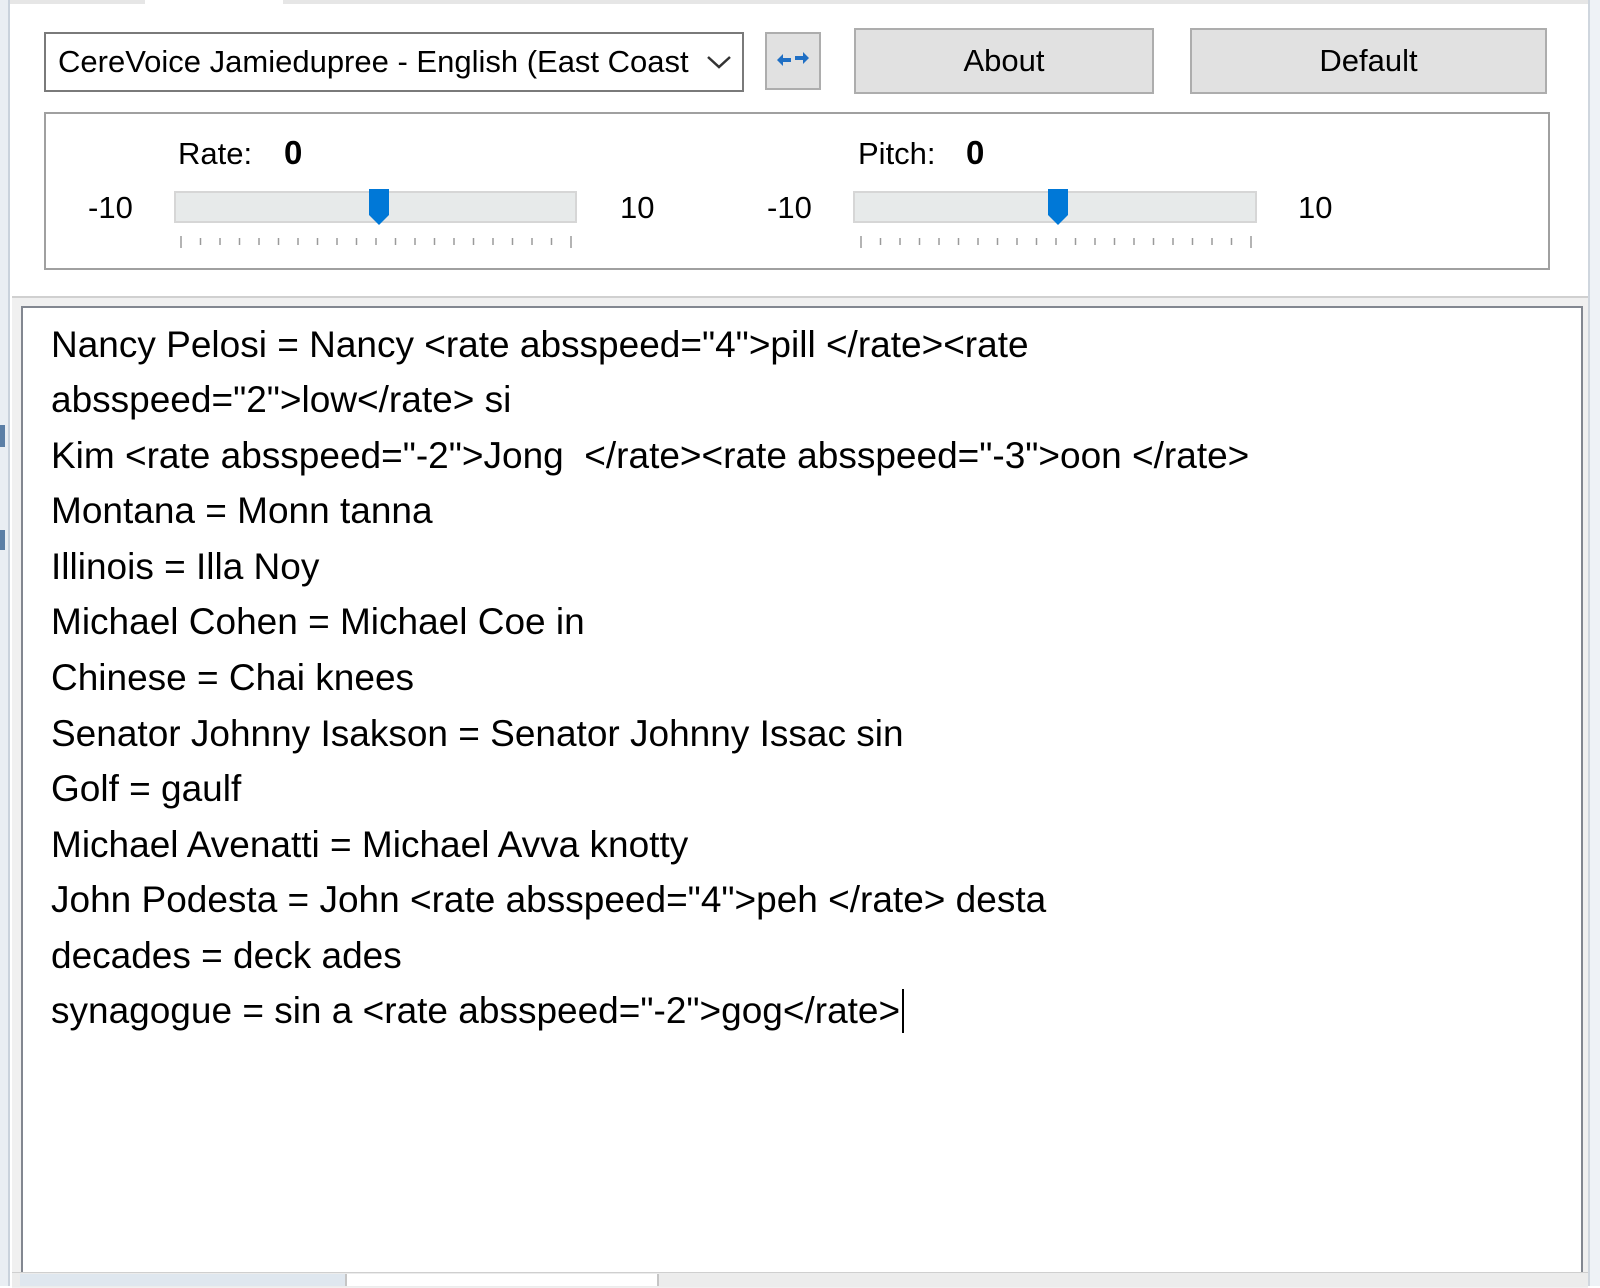 The height and width of the screenshot is (1288, 1600). What do you see at coordinates (1056, 242) in the screenshot?
I see `pitch-slider-ticks` at bounding box center [1056, 242].